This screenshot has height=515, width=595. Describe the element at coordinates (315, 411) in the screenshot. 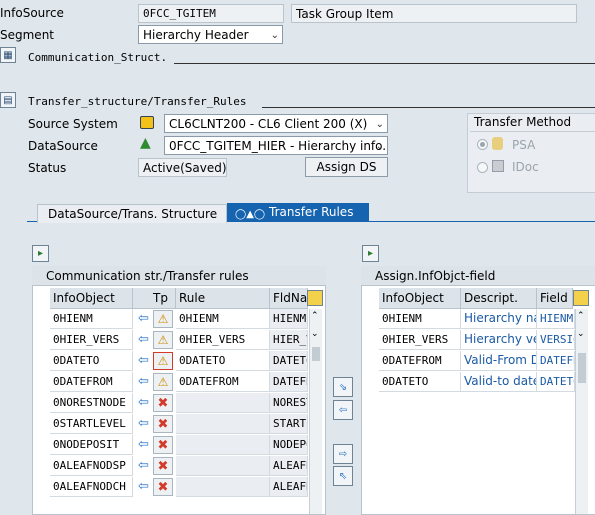

I see `left-scrollbar: ⌃ ⌄` at that location.